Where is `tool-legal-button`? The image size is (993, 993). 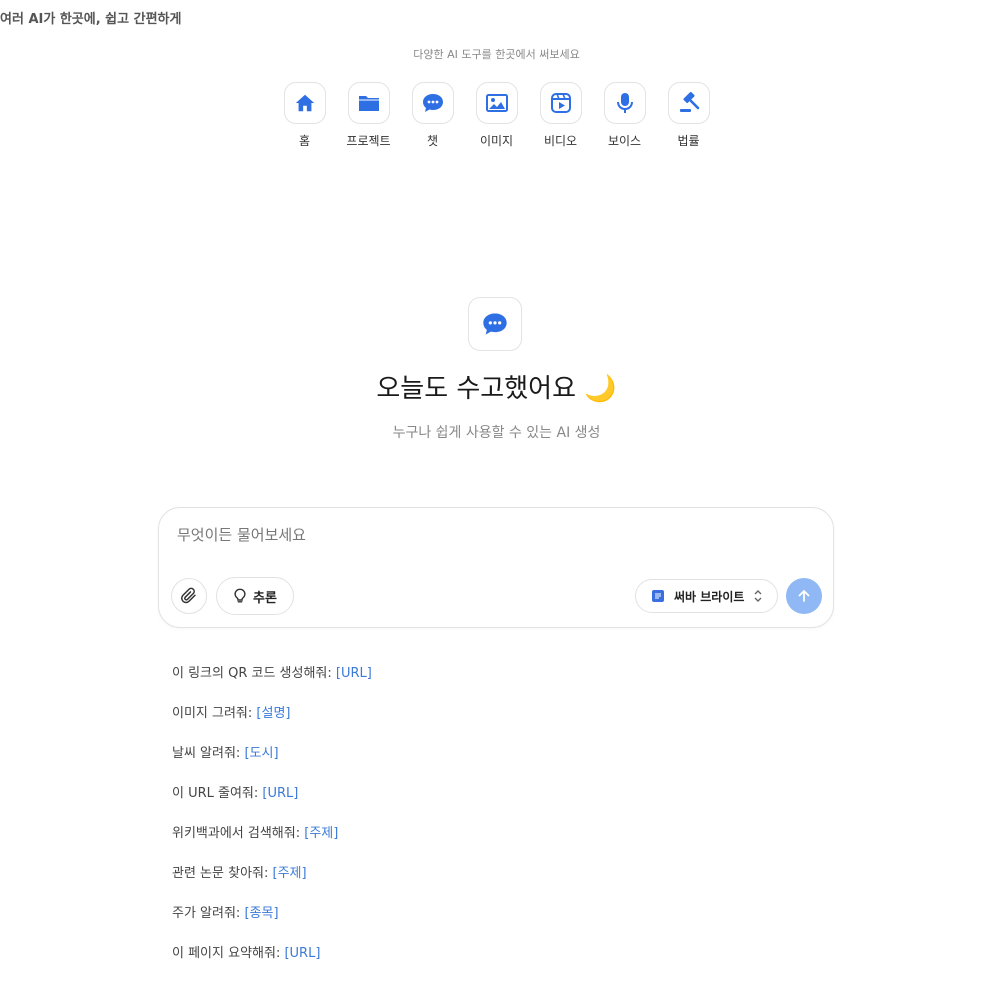 tool-legal-button is located at coordinates (688, 103).